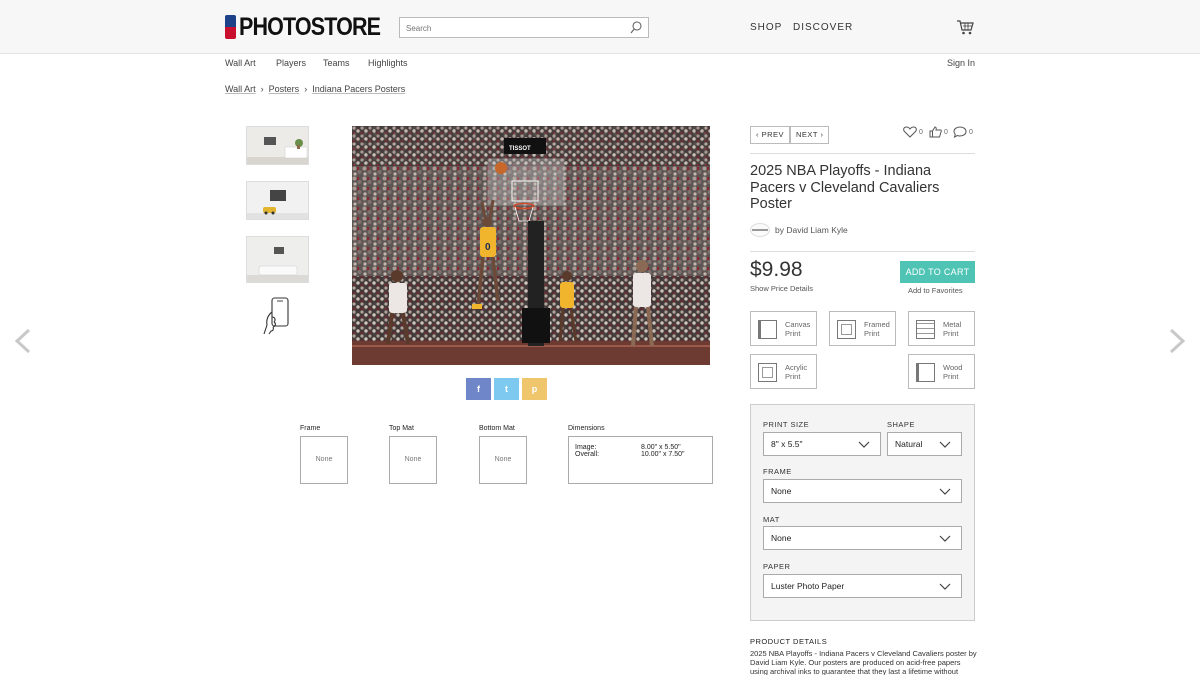 The image size is (1200, 675). Describe the element at coordinates (777, 566) in the screenshot. I see `paper-label: PAPER` at that location.